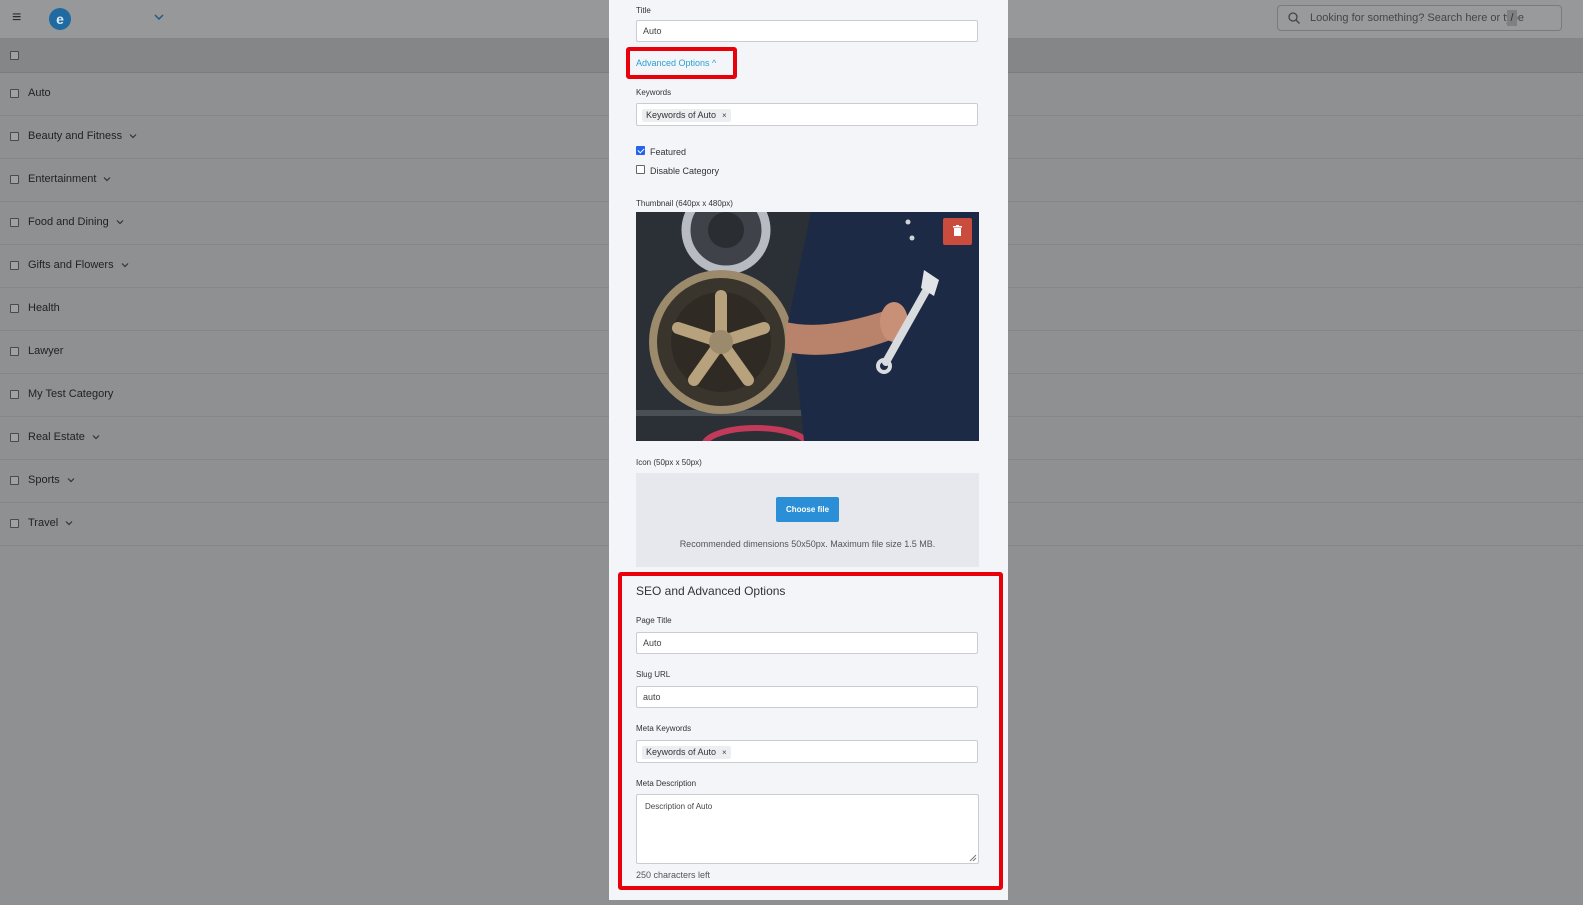  What do you see at coordinates (62, 179) in the screenshot?
I see `category-name: Entertainment` at bounding box center [62, 179].